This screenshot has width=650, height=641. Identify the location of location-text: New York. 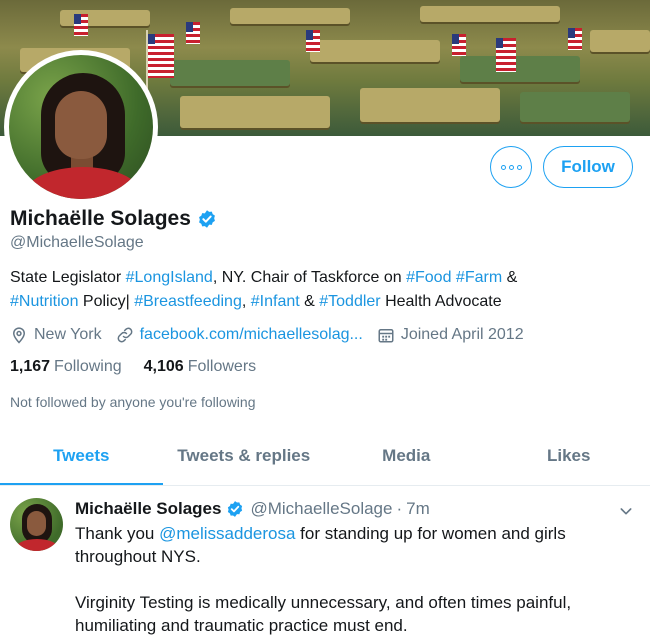
(68, 334).